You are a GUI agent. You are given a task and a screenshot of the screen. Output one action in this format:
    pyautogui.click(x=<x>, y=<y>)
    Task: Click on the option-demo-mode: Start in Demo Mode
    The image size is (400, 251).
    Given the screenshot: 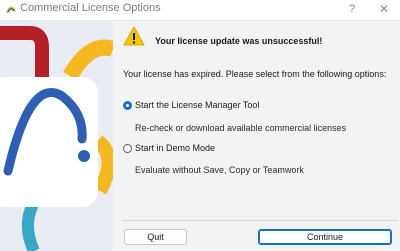 What is the action you would take?
    pyautogui.click(x=169, y=148)
    